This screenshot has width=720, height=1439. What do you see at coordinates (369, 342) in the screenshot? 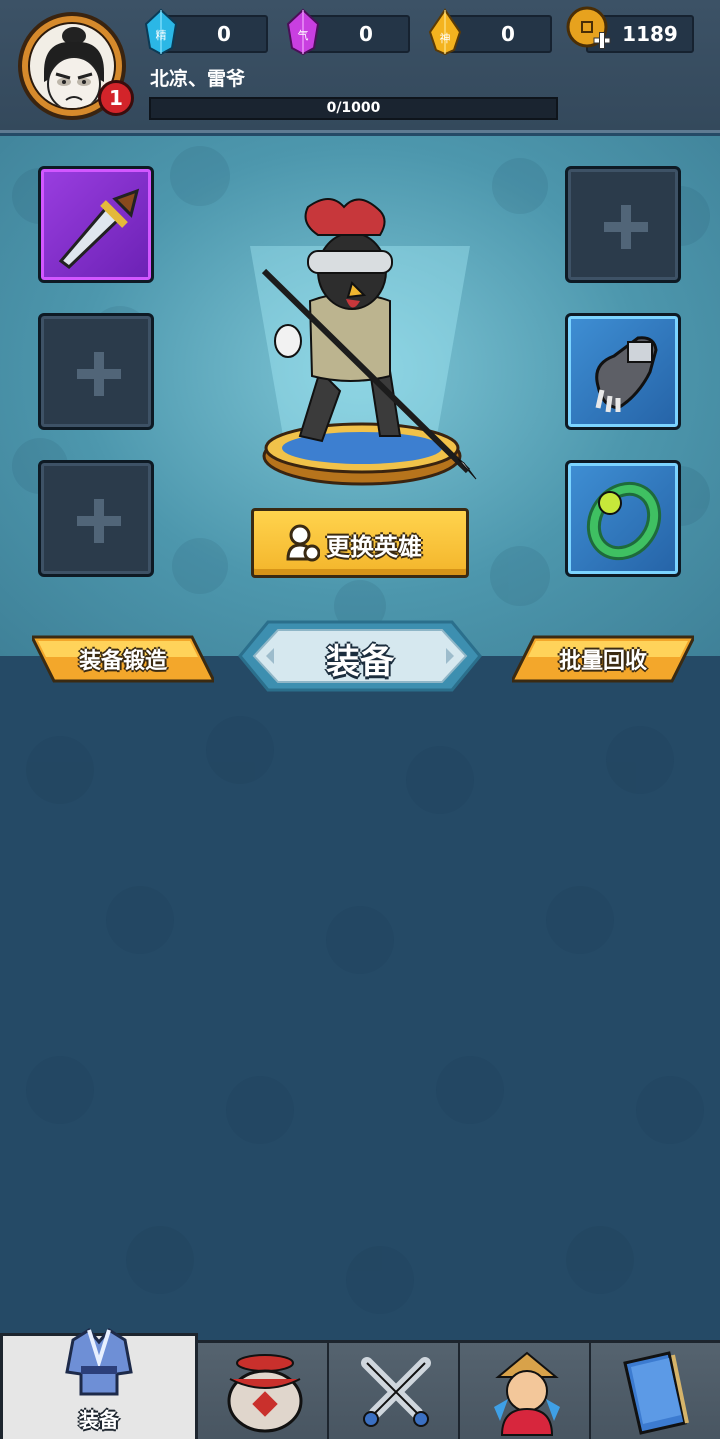
I see `hero-figure` at bounding box center [369, 342].